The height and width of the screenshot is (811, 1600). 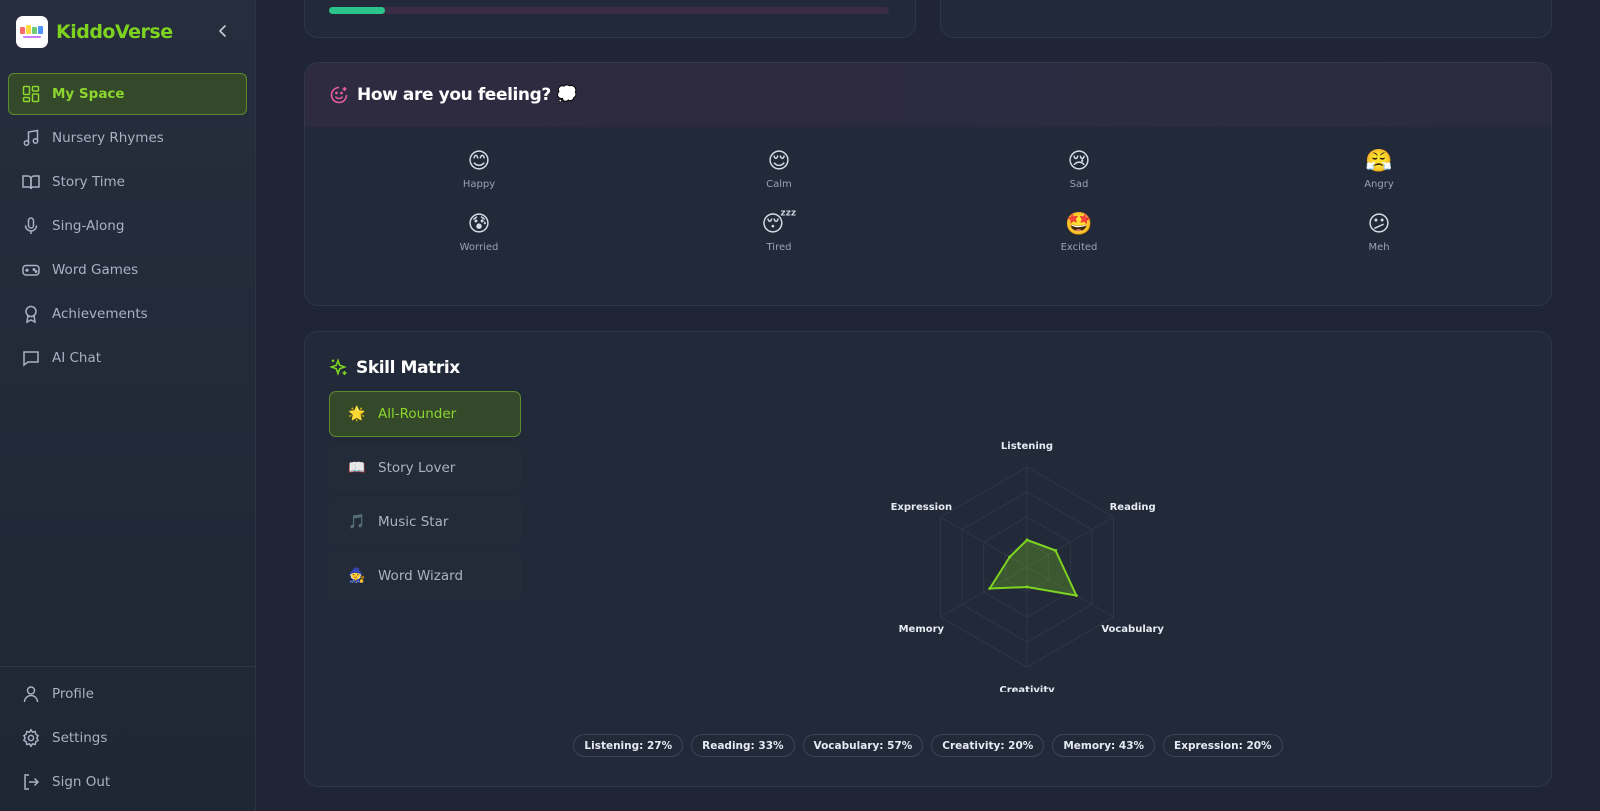 What do you see at coordinates (128, 666) in the screenshot?
I see `sidebar-divider` at bounding box center [128, 666].